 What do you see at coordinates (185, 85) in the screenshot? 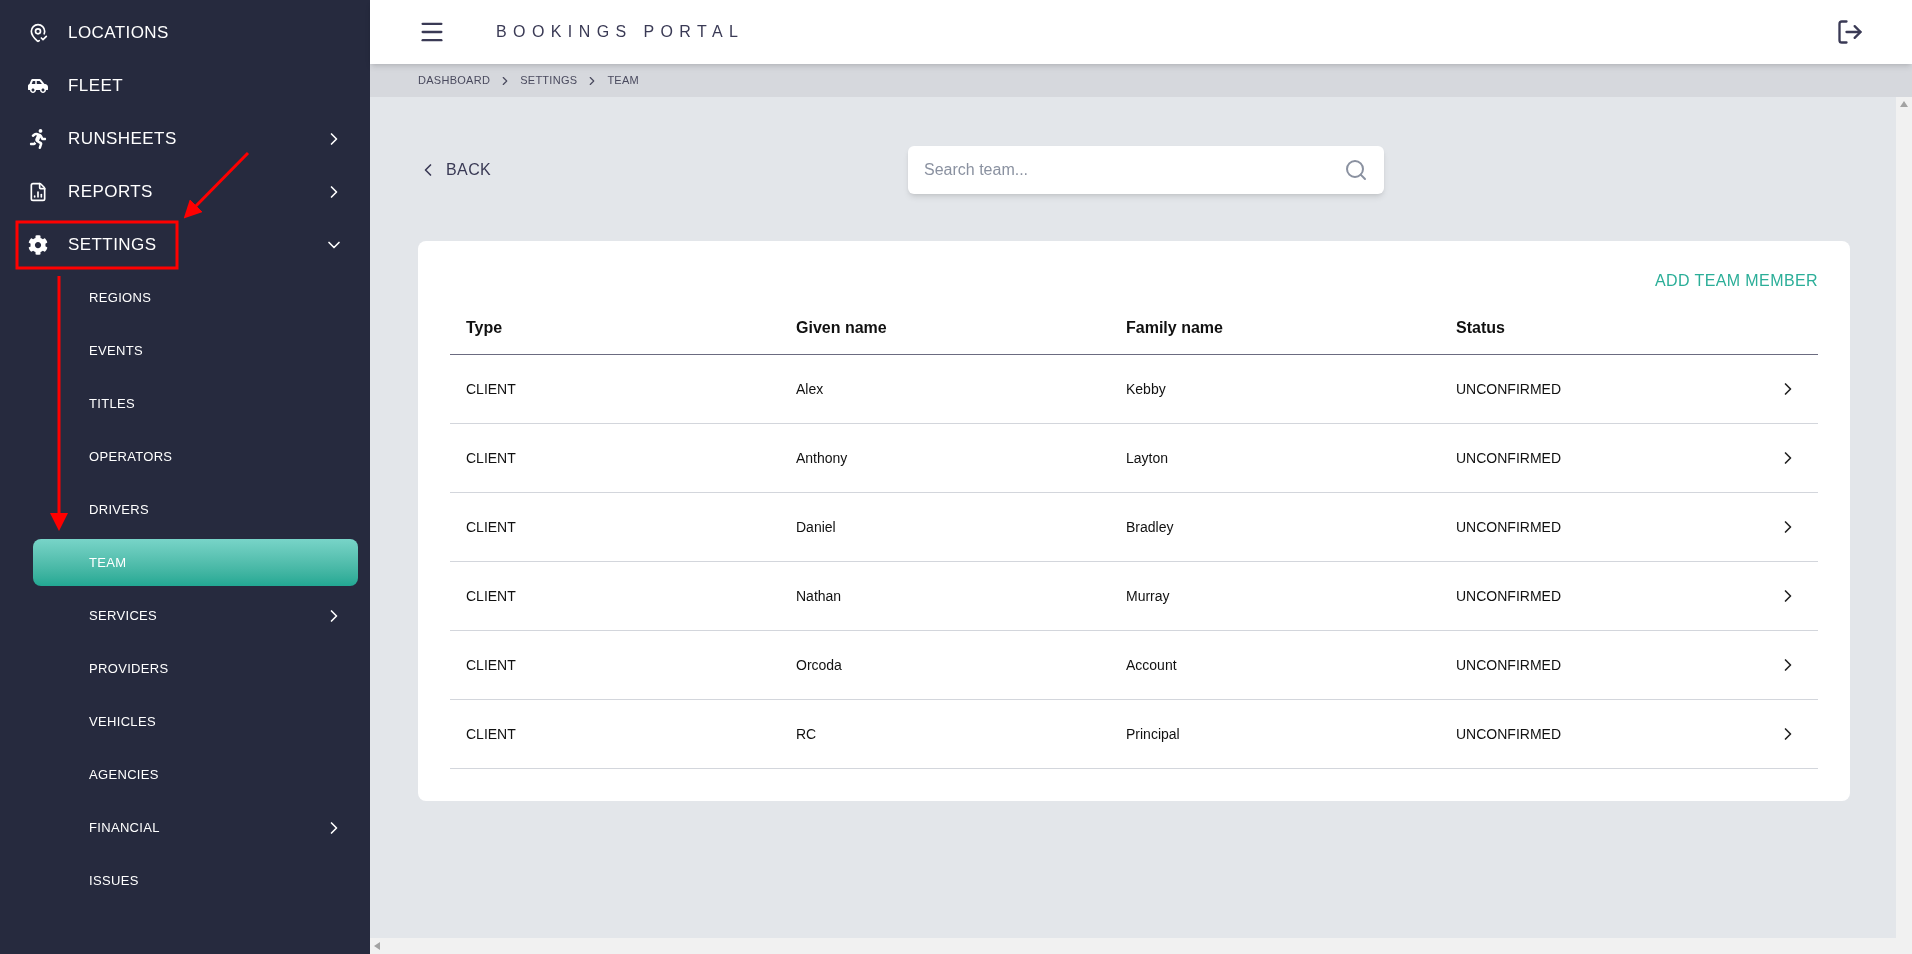
I see `sidebar-item: FLEET` at bounding box center [185, 85].